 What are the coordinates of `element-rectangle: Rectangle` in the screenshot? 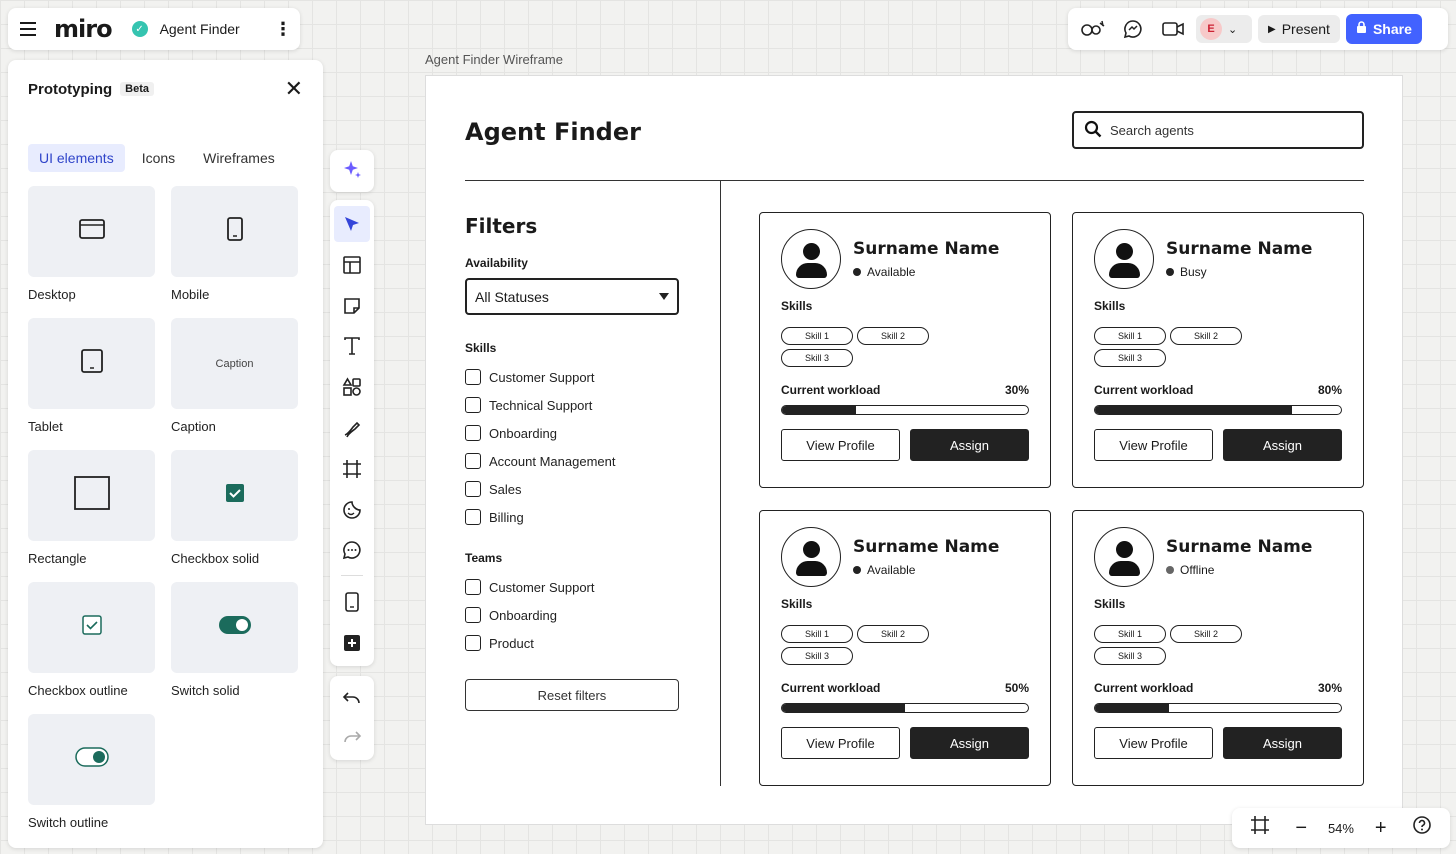 It's located at (91, 516).